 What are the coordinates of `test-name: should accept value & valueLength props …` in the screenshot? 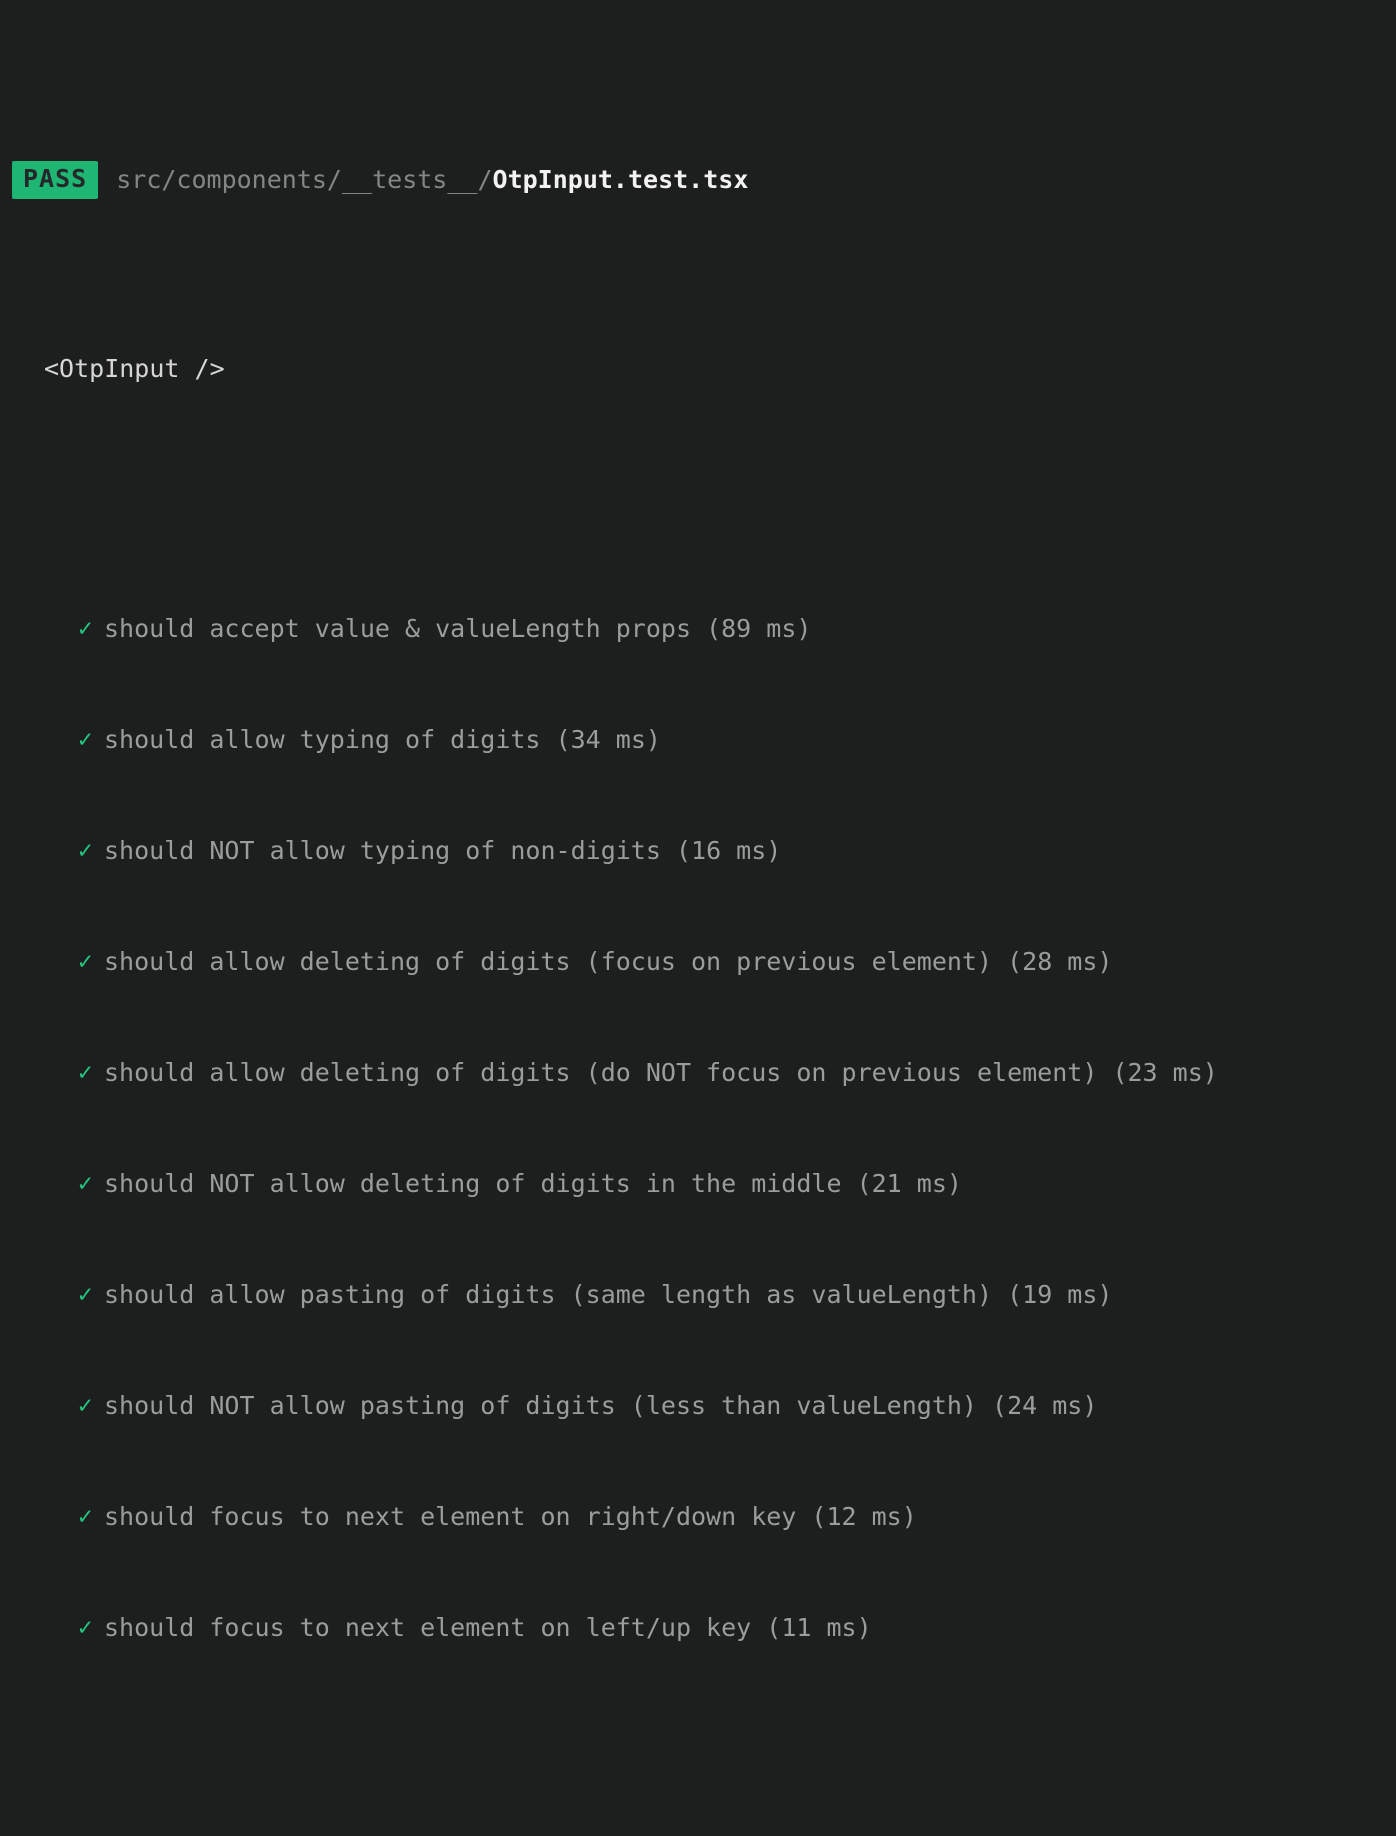 It's located at (458, 628).